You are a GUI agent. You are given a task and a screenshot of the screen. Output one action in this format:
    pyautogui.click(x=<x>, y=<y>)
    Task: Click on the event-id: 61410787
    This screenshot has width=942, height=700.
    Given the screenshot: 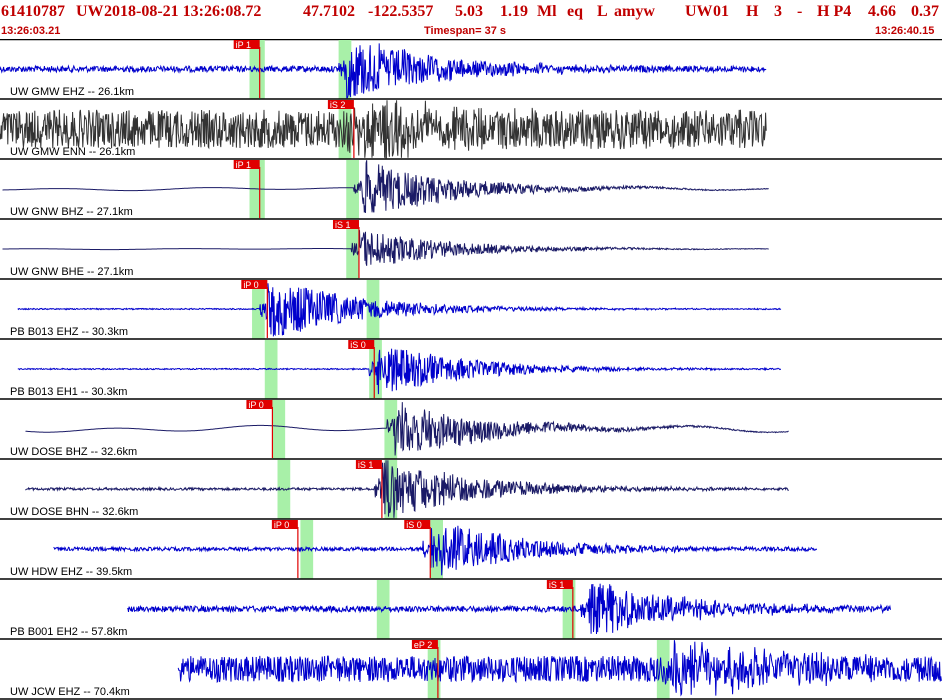 What is the action you would take?
    pyautogui.click(x=33, y=11)
    